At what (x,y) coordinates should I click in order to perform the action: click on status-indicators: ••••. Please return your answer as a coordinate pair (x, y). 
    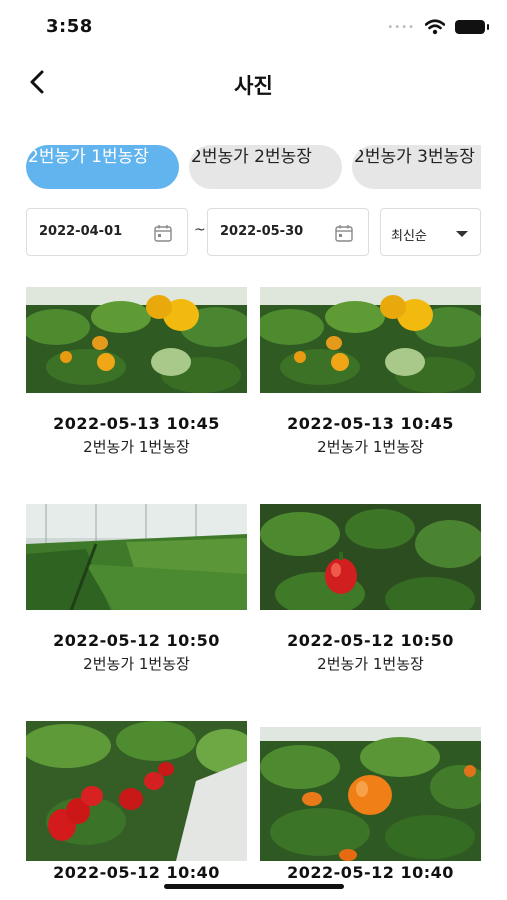
    Looking at the image, I should click on (438, 27).